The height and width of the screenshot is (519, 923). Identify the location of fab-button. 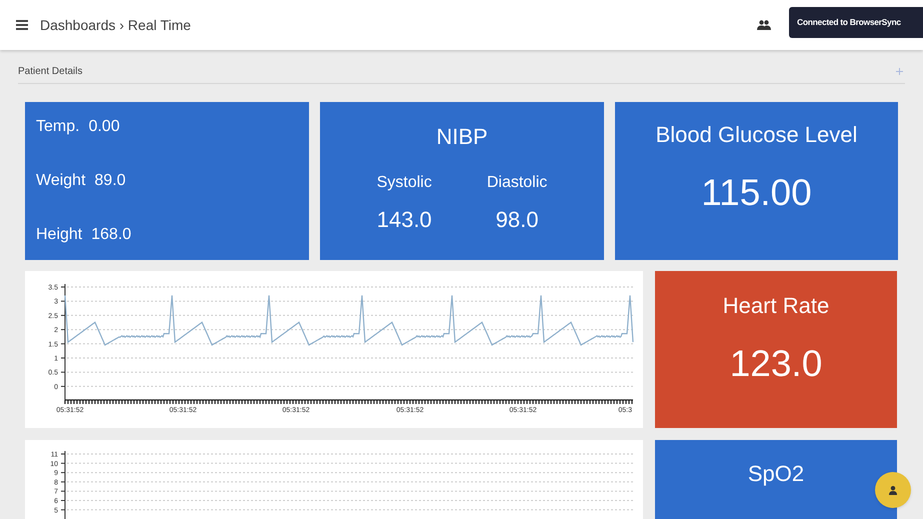
(893, 490).